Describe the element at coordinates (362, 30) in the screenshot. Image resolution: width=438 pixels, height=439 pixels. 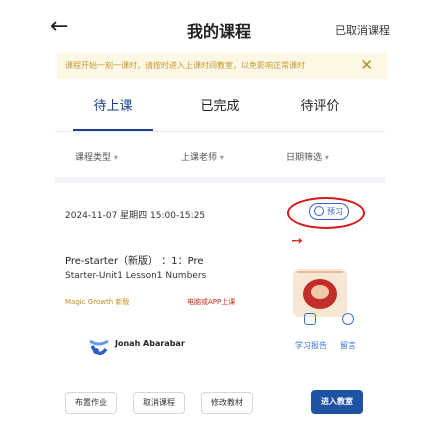
I see `cancelled-courses-link: 已取消课程` at that location.